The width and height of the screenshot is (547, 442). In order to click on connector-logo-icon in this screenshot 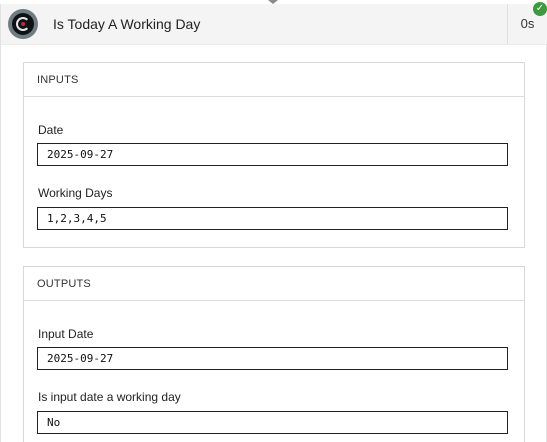, I will do `click(23, 24)`.